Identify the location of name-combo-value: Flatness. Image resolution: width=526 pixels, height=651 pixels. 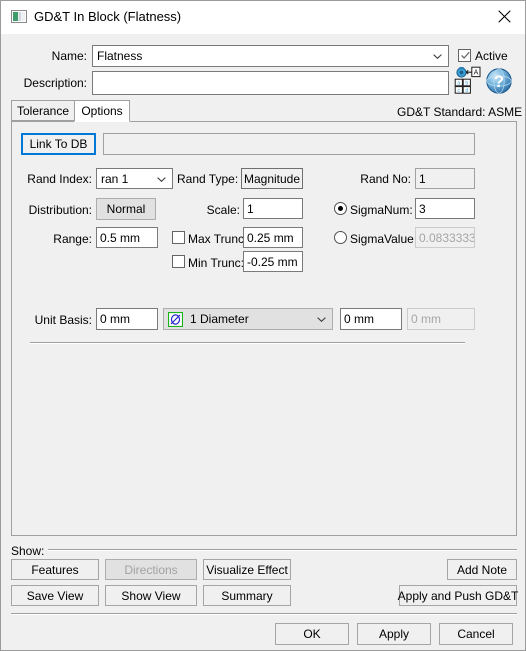
(120, 56).